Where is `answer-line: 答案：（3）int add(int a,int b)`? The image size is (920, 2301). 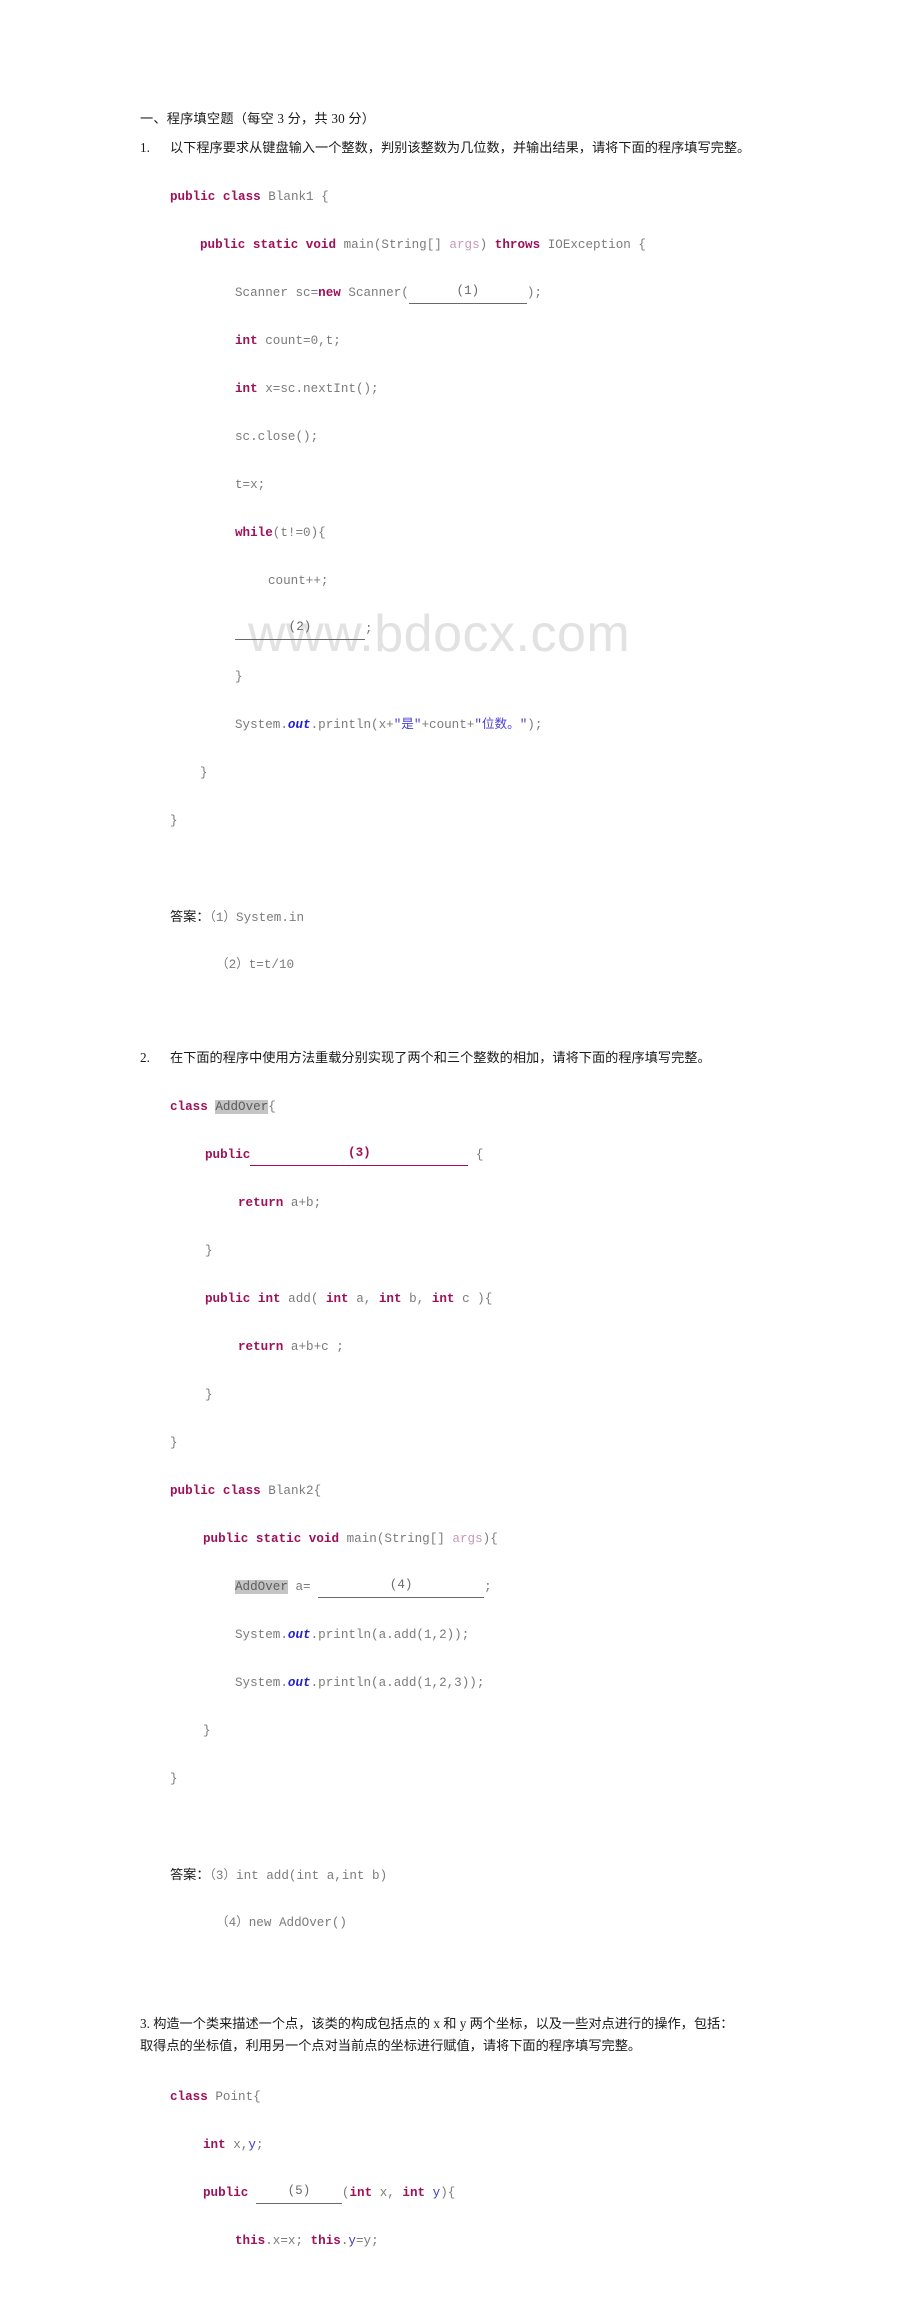
answer-line: 答案：（3）int add(int a,int b) is located at coordinates (464, 1875).